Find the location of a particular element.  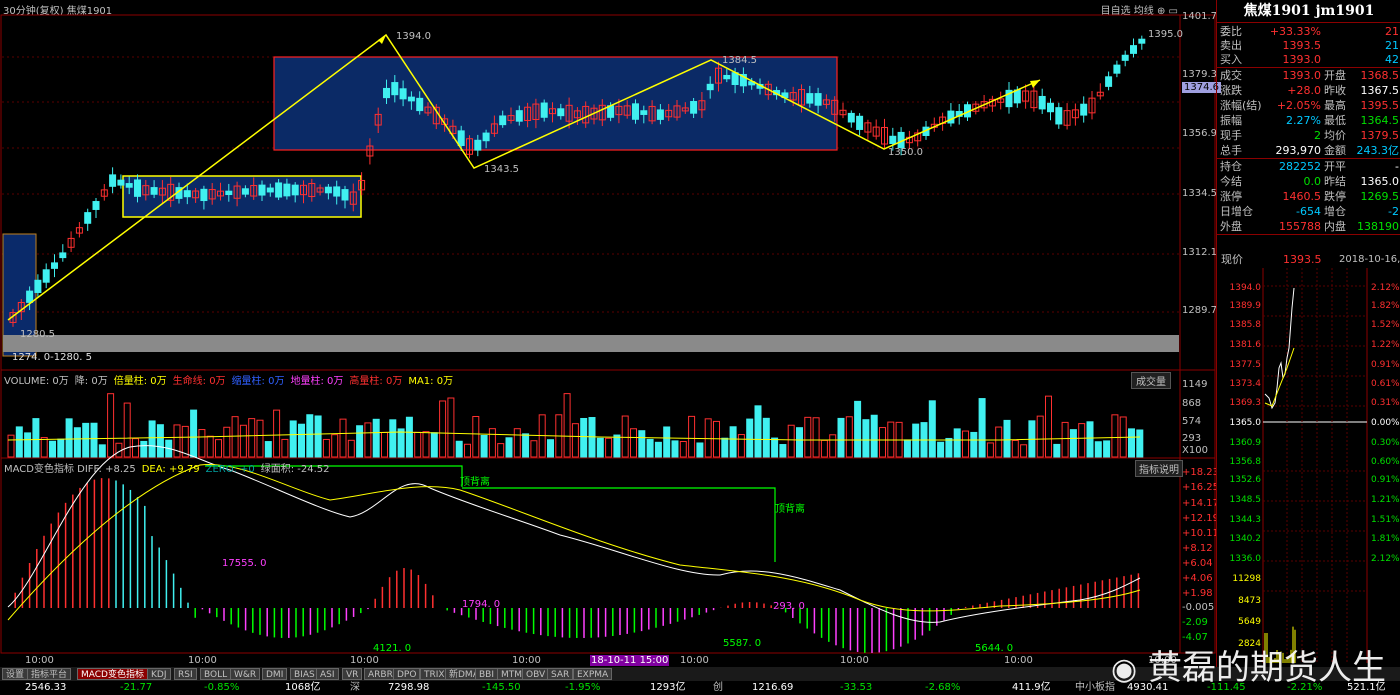

mini-header: 现价 1393.5 2018-10-16,二 is located at coordinates (1308, 266).